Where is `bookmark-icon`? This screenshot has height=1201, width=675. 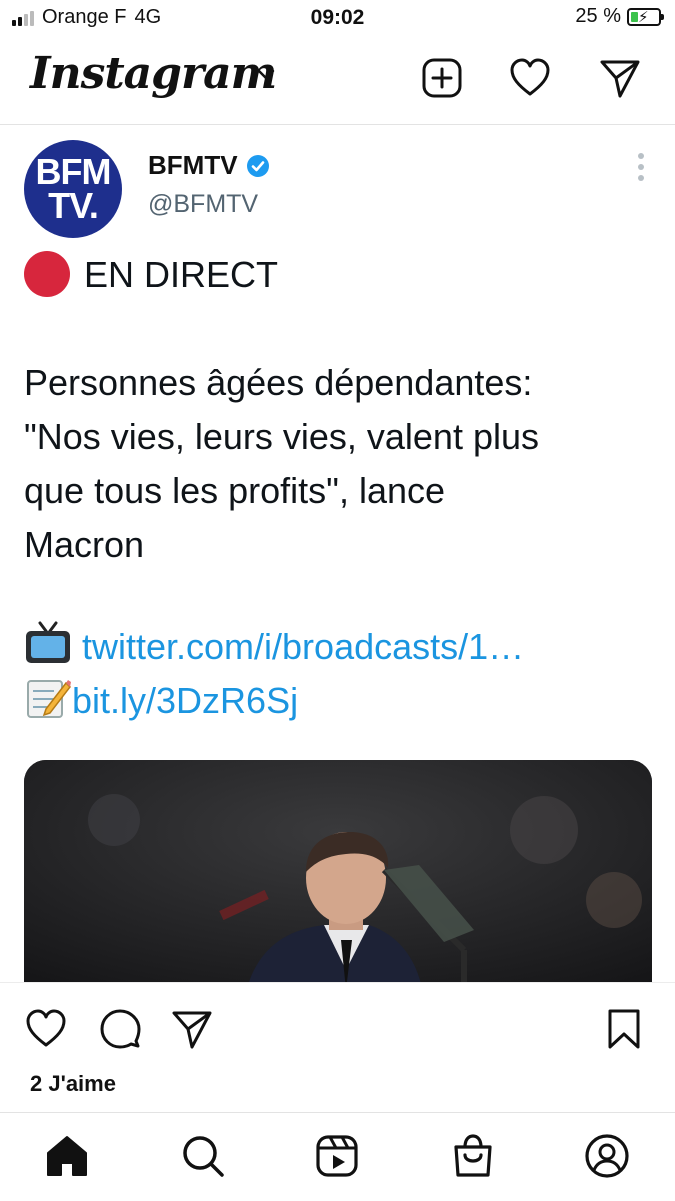 bookmark-icon is located at coordinates (624, 1029).